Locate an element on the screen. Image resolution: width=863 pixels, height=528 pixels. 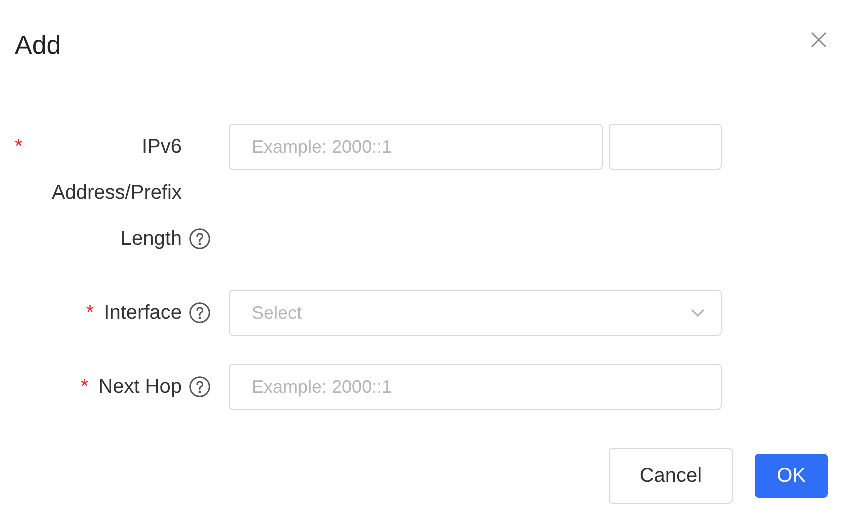
dialog-title: Add is located at coordinates (38, 45).